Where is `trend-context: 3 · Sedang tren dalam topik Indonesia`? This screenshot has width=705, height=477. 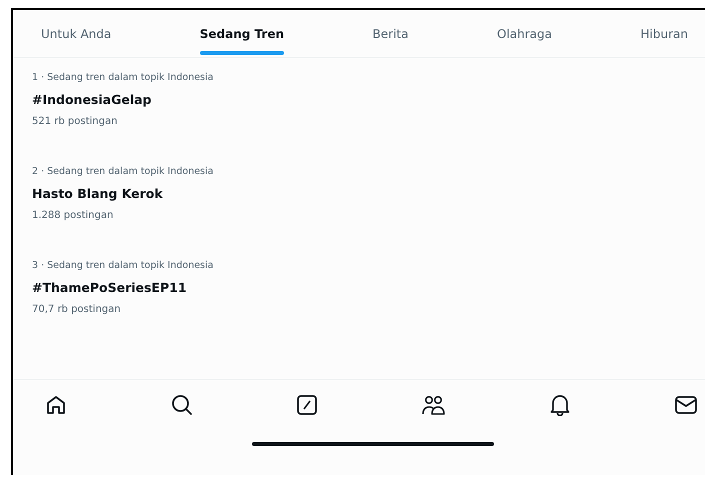
trend-context: 3 · Sedang tren dalam topik Indonesia is located at coordinates (123, 266).